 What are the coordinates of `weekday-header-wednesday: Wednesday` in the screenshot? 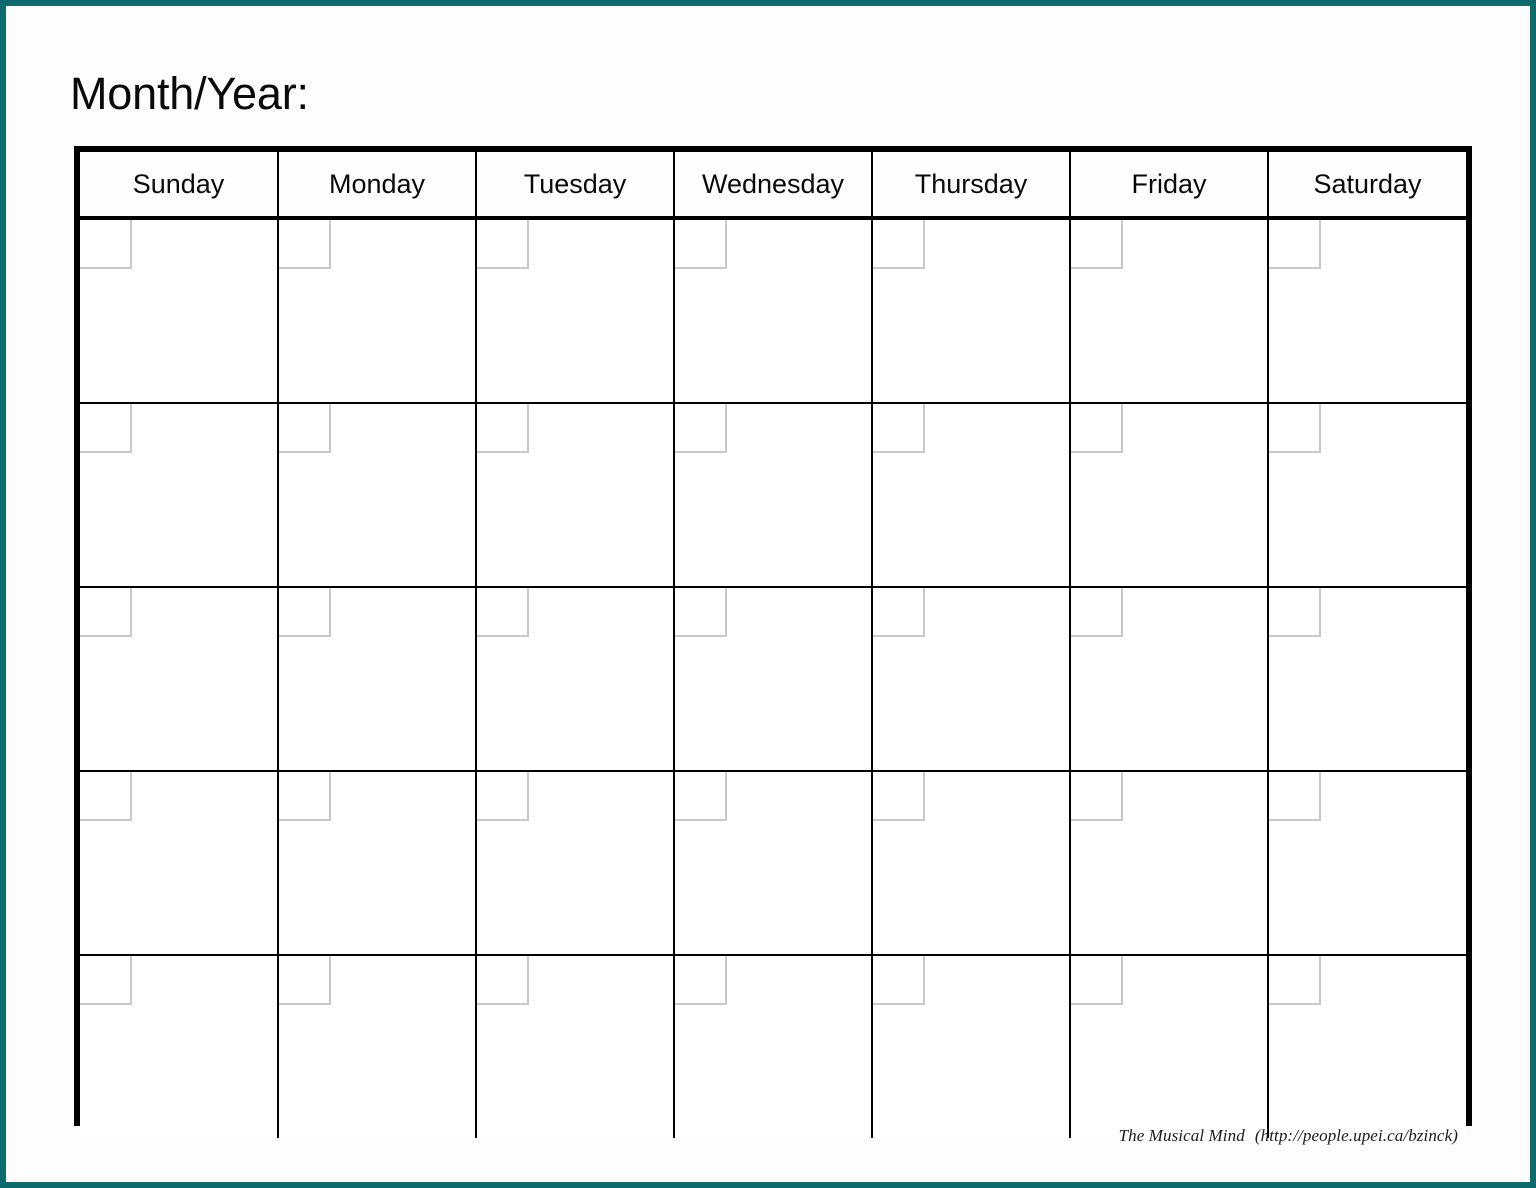 It's located at (773, 186).